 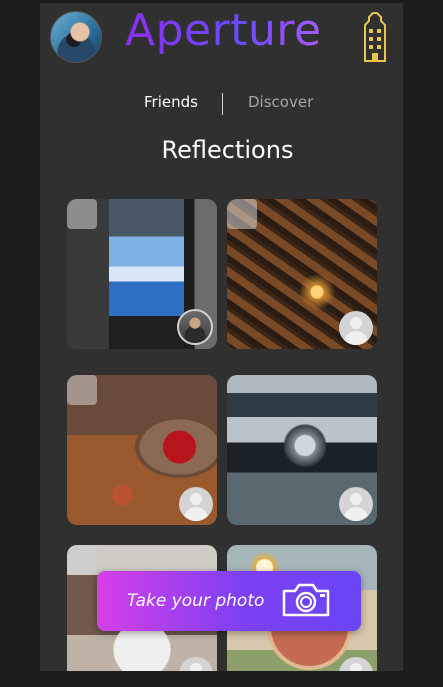 What do you see at coordinates (227, 150) in the screenshot?
I see `section-title: Reflections` at bounding box center [227, 150].